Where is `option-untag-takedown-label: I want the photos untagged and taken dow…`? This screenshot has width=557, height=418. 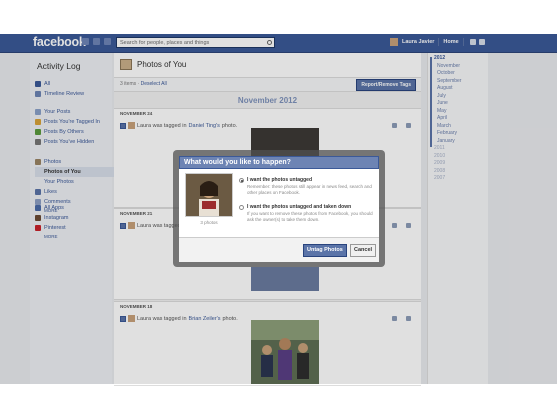 option-untag-takedown-label: I want the photos untagged and taken dow… is located at coordinates (299, 207).